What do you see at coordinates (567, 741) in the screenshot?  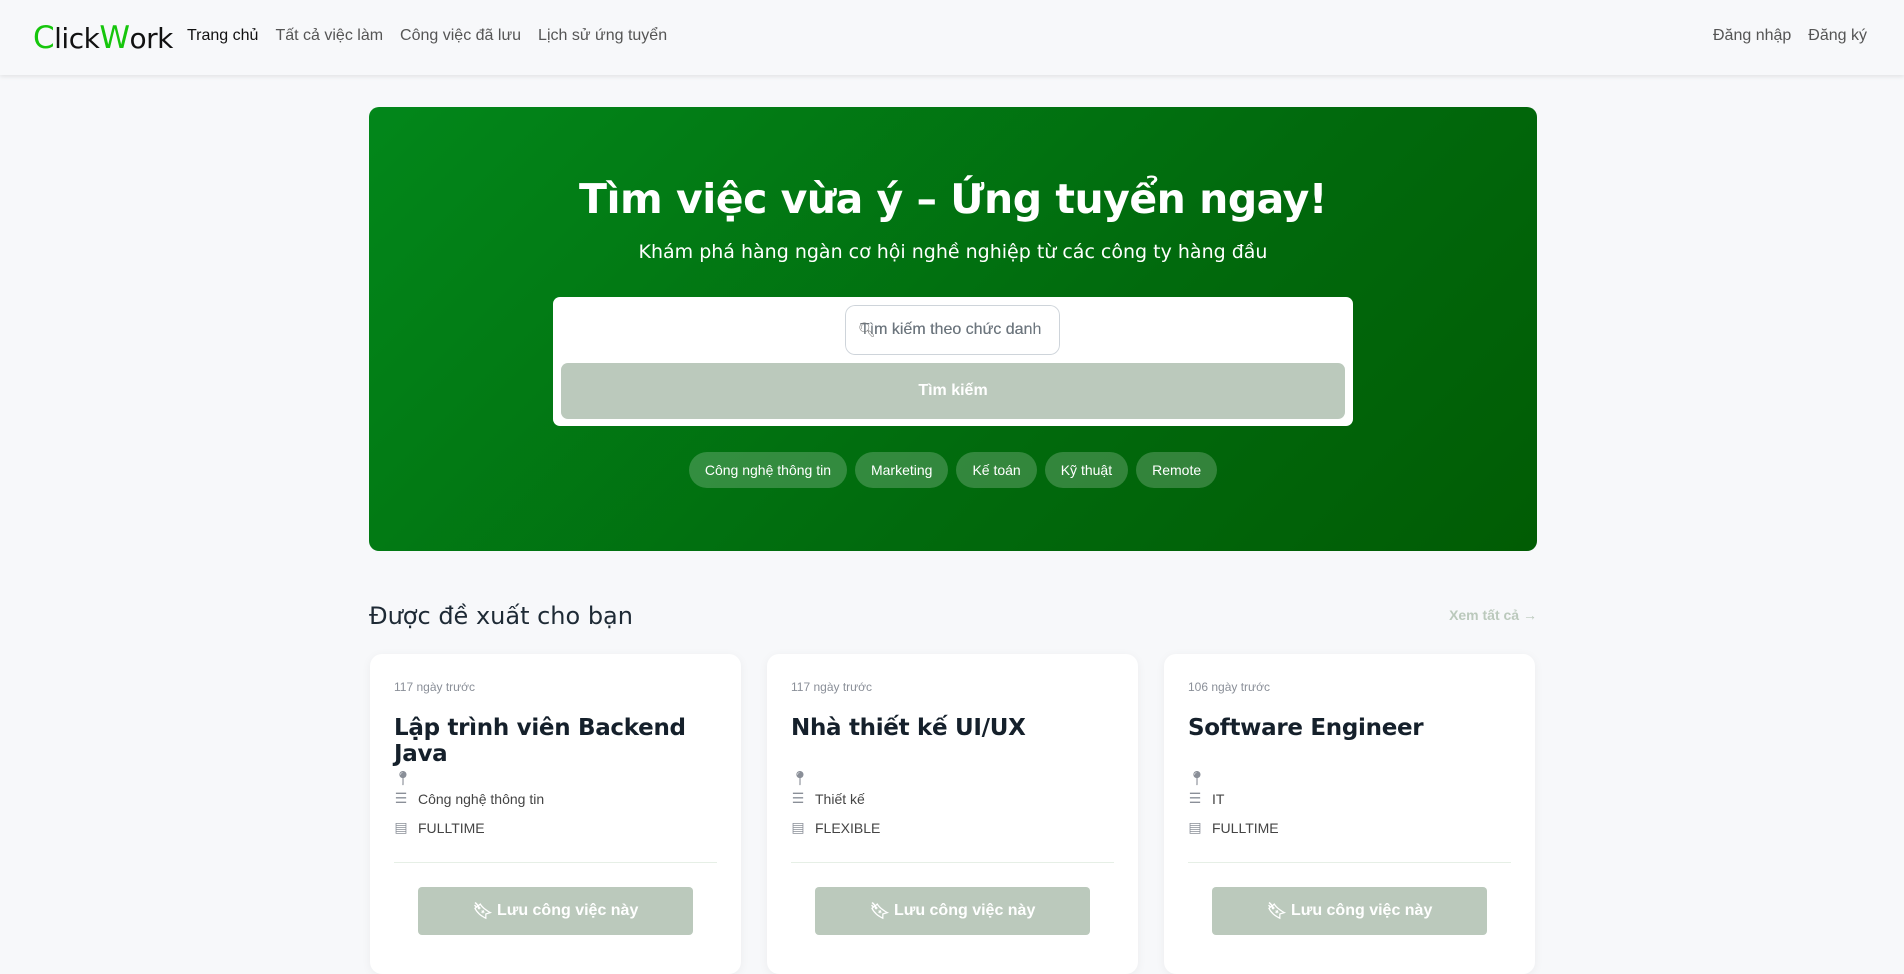 I see `job-title: Lập trình viên Backend Java` at bounding box center [567, 741].